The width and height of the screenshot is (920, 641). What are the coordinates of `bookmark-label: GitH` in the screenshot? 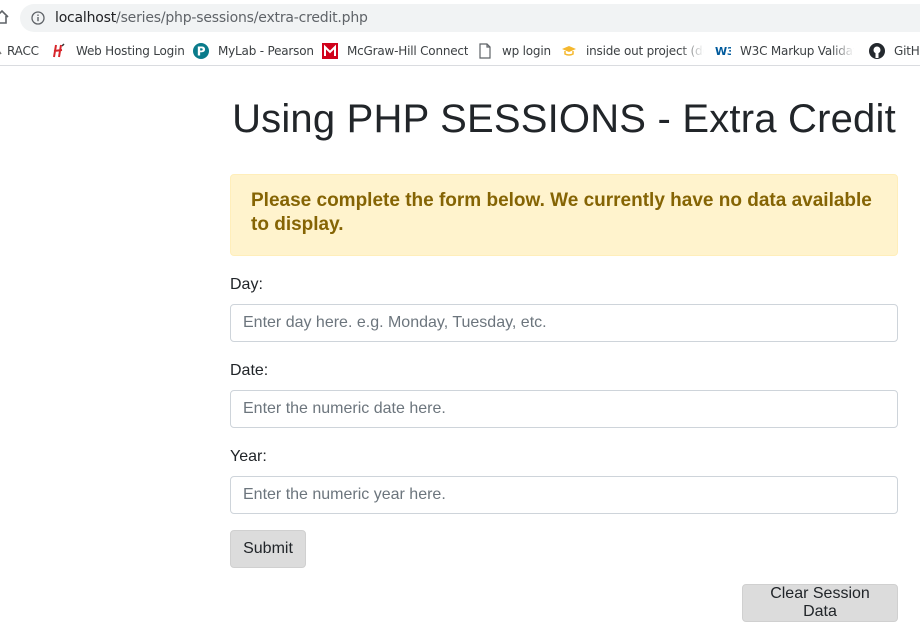 It's located at (907, 51).